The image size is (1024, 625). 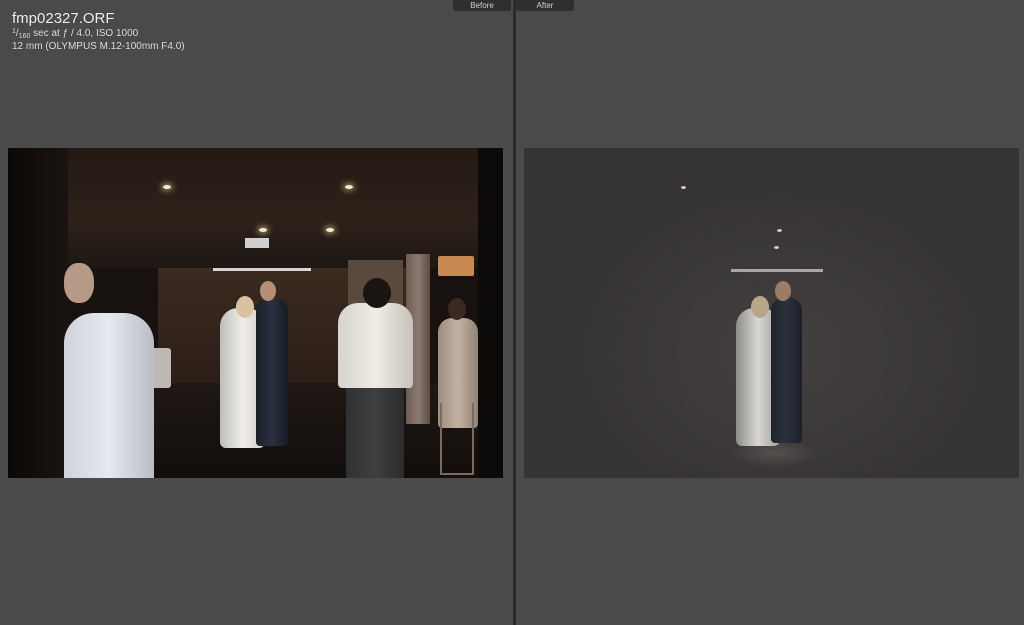 What do you see at coordinates (109, 395) in the screenshot?
I see `videographer` at bounding box center [109, 395].